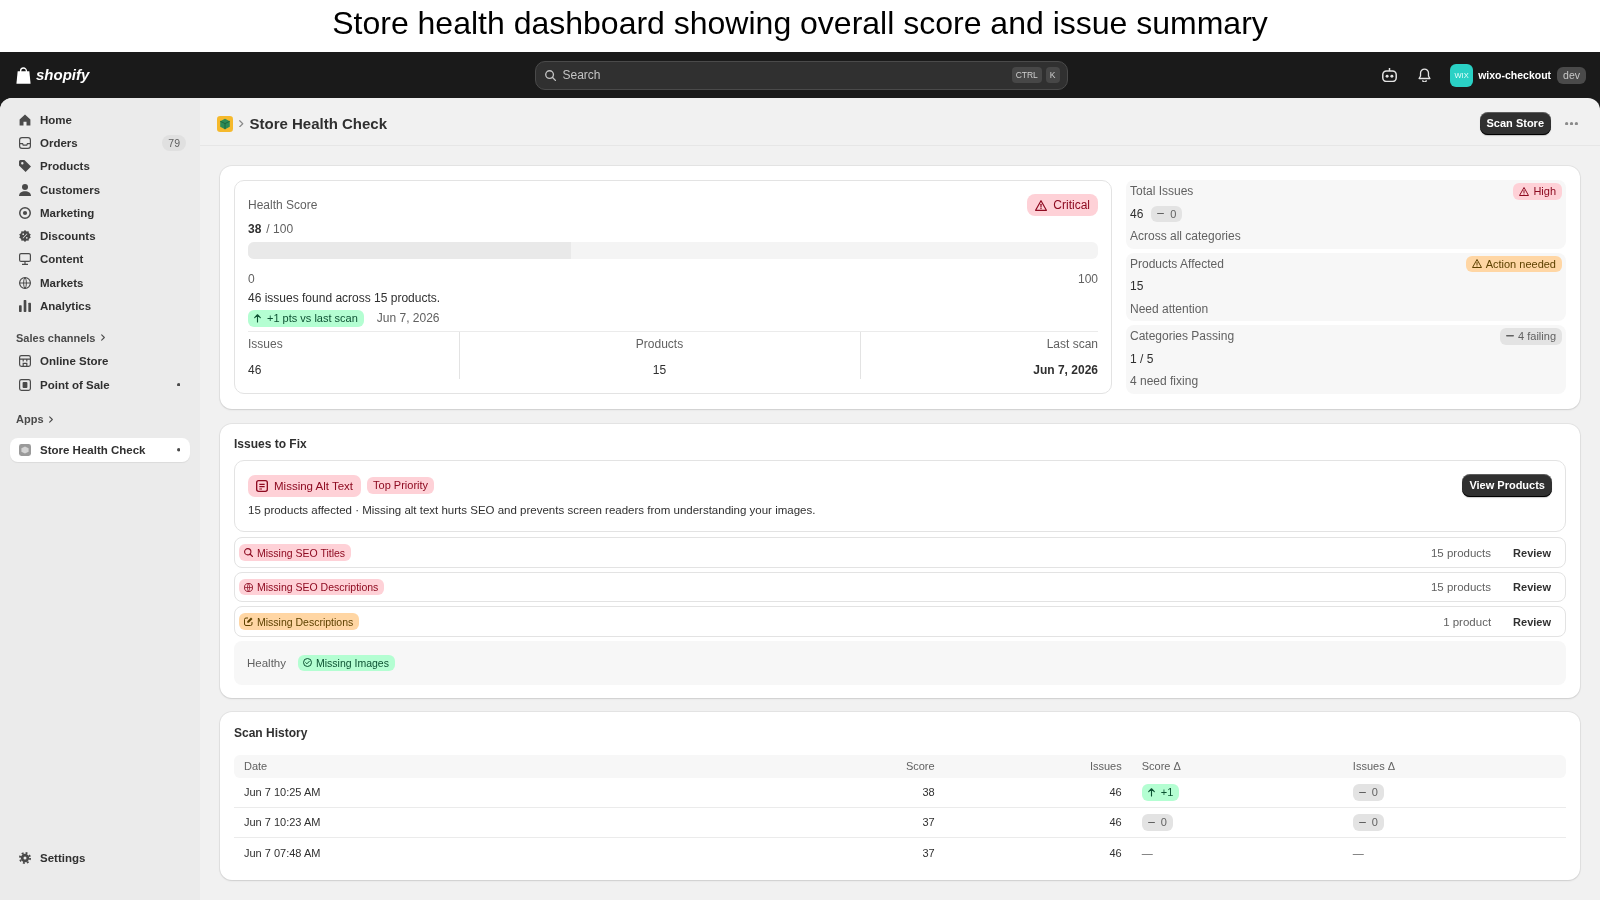 The height and width of the screenshot is (900, 1600). What do you see at coordinates (255, 371) in the screenshot?
I see `stat-value: 46` at bounding box center [255, 371].